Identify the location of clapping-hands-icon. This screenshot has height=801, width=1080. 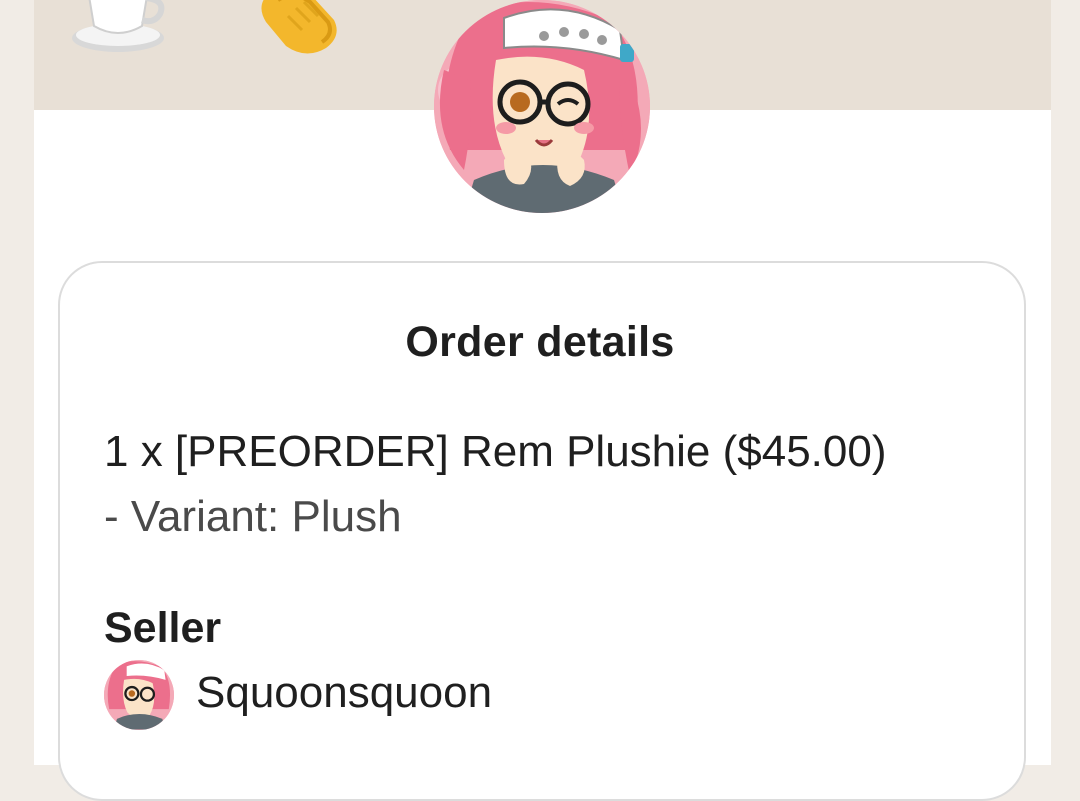
(299, 27).